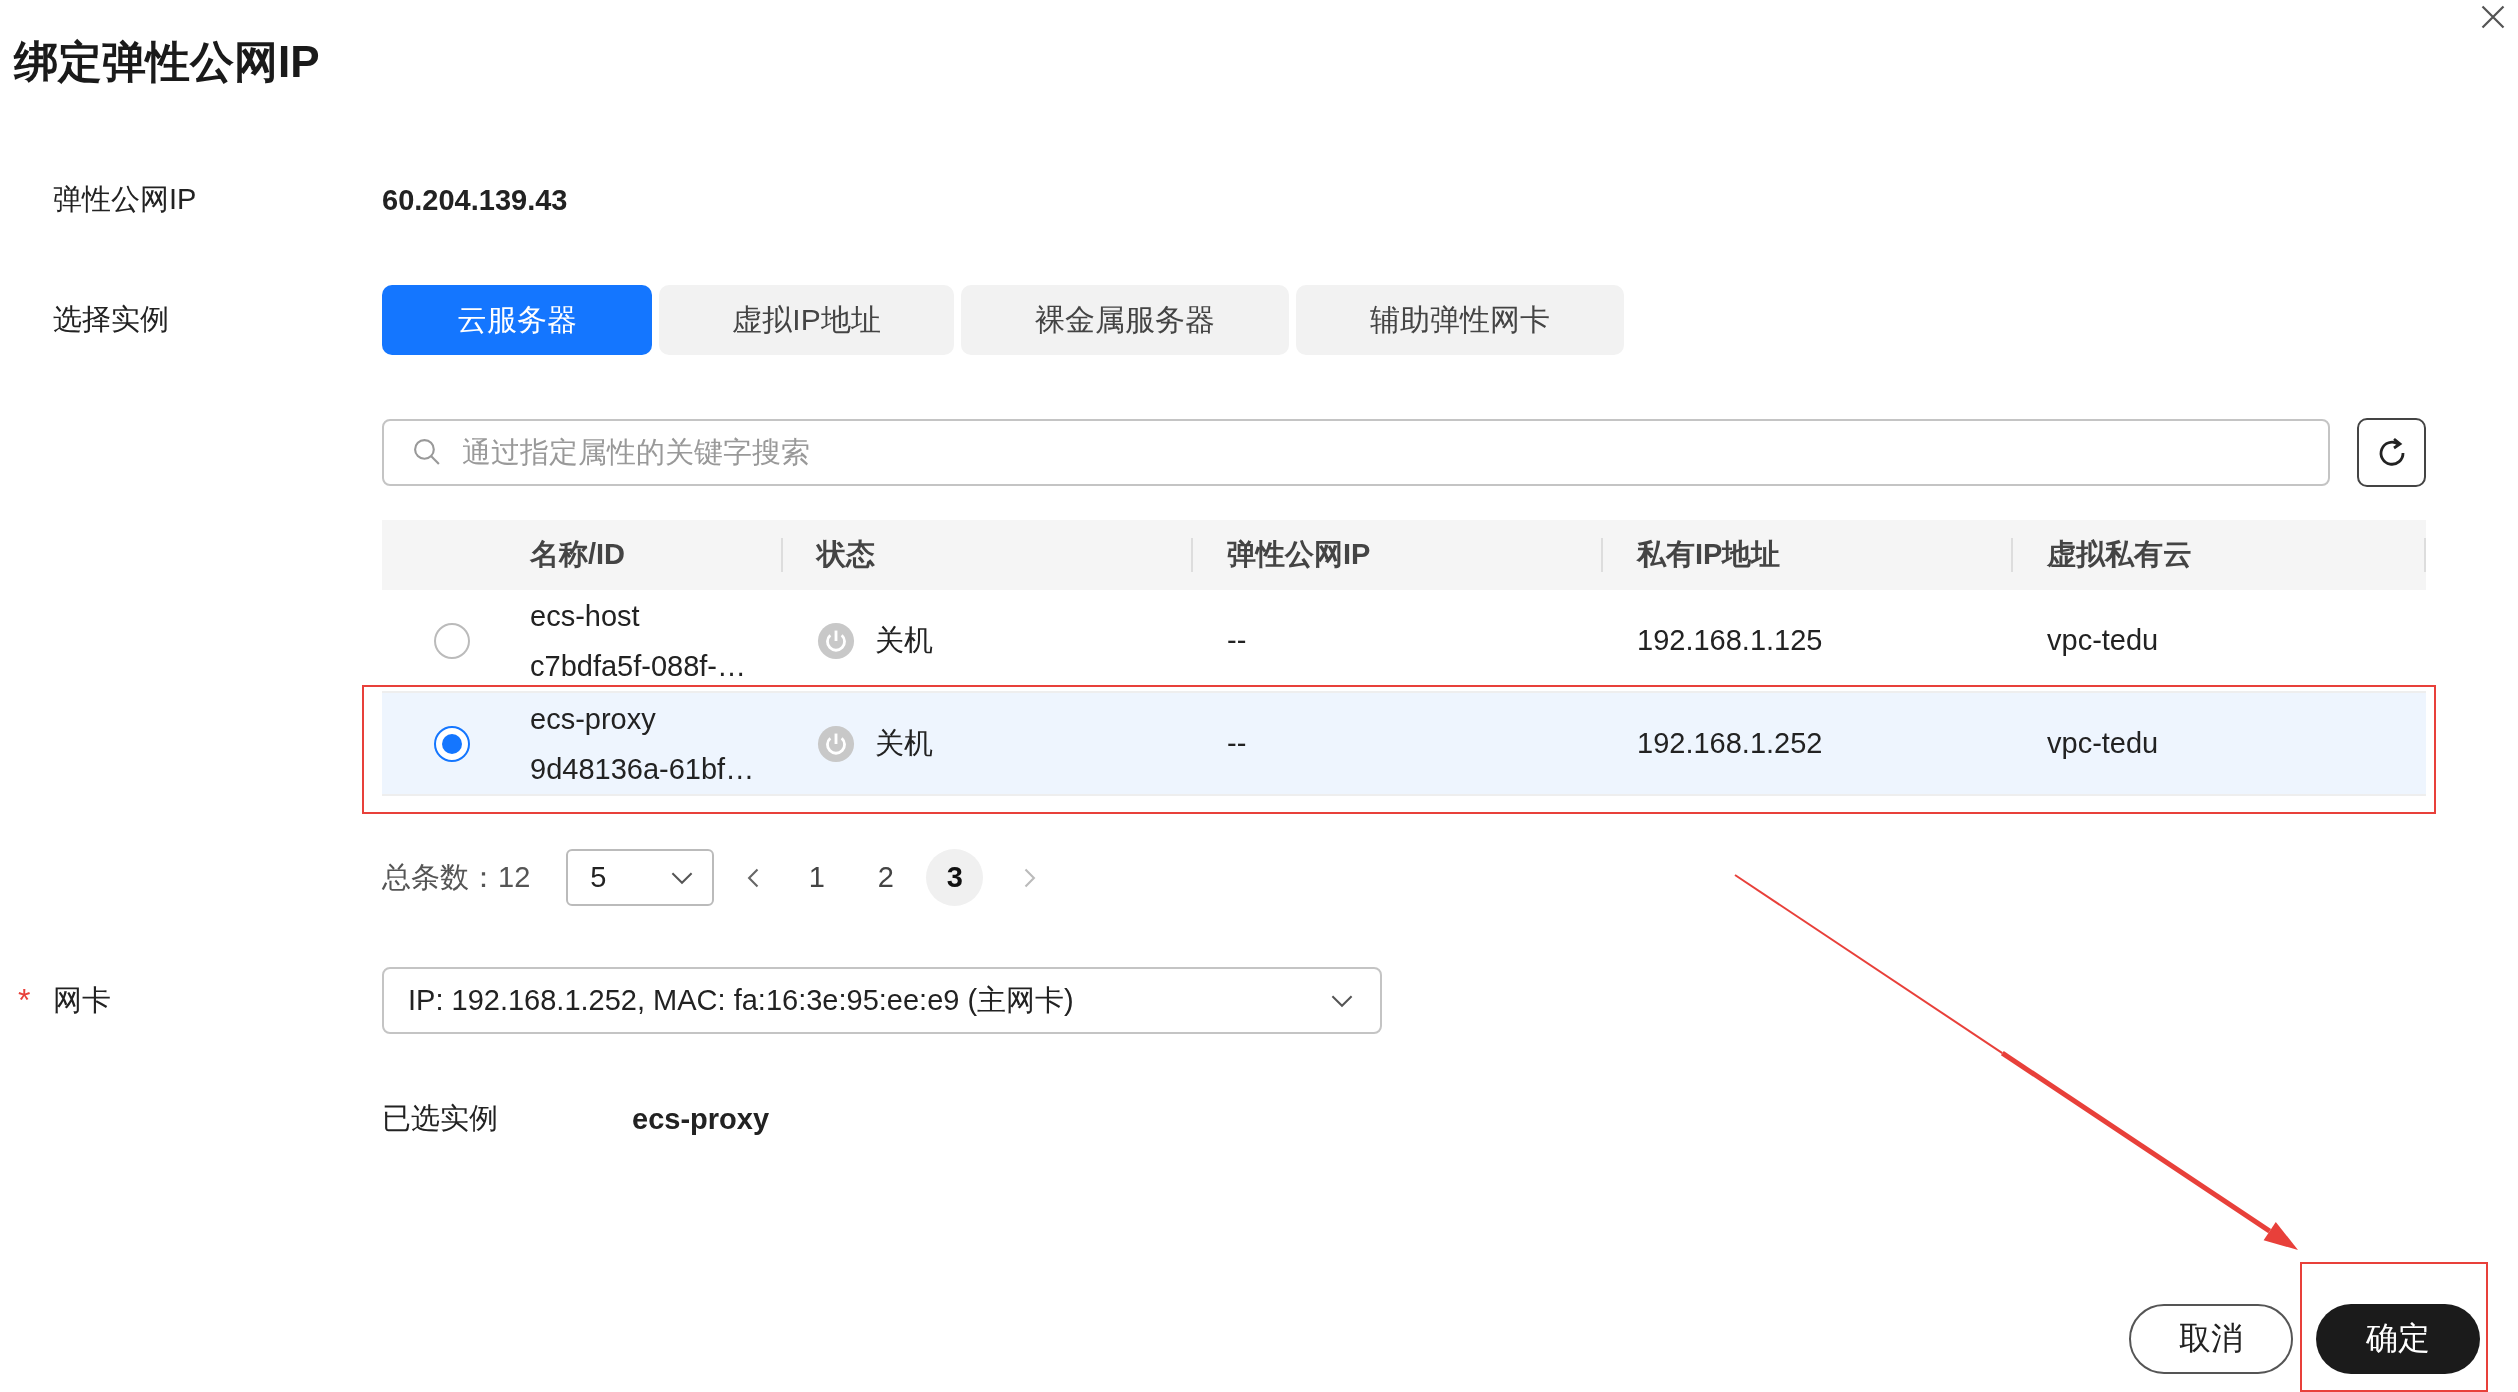  I want to click on instance-tab: 云服务器, so click(517, 320).